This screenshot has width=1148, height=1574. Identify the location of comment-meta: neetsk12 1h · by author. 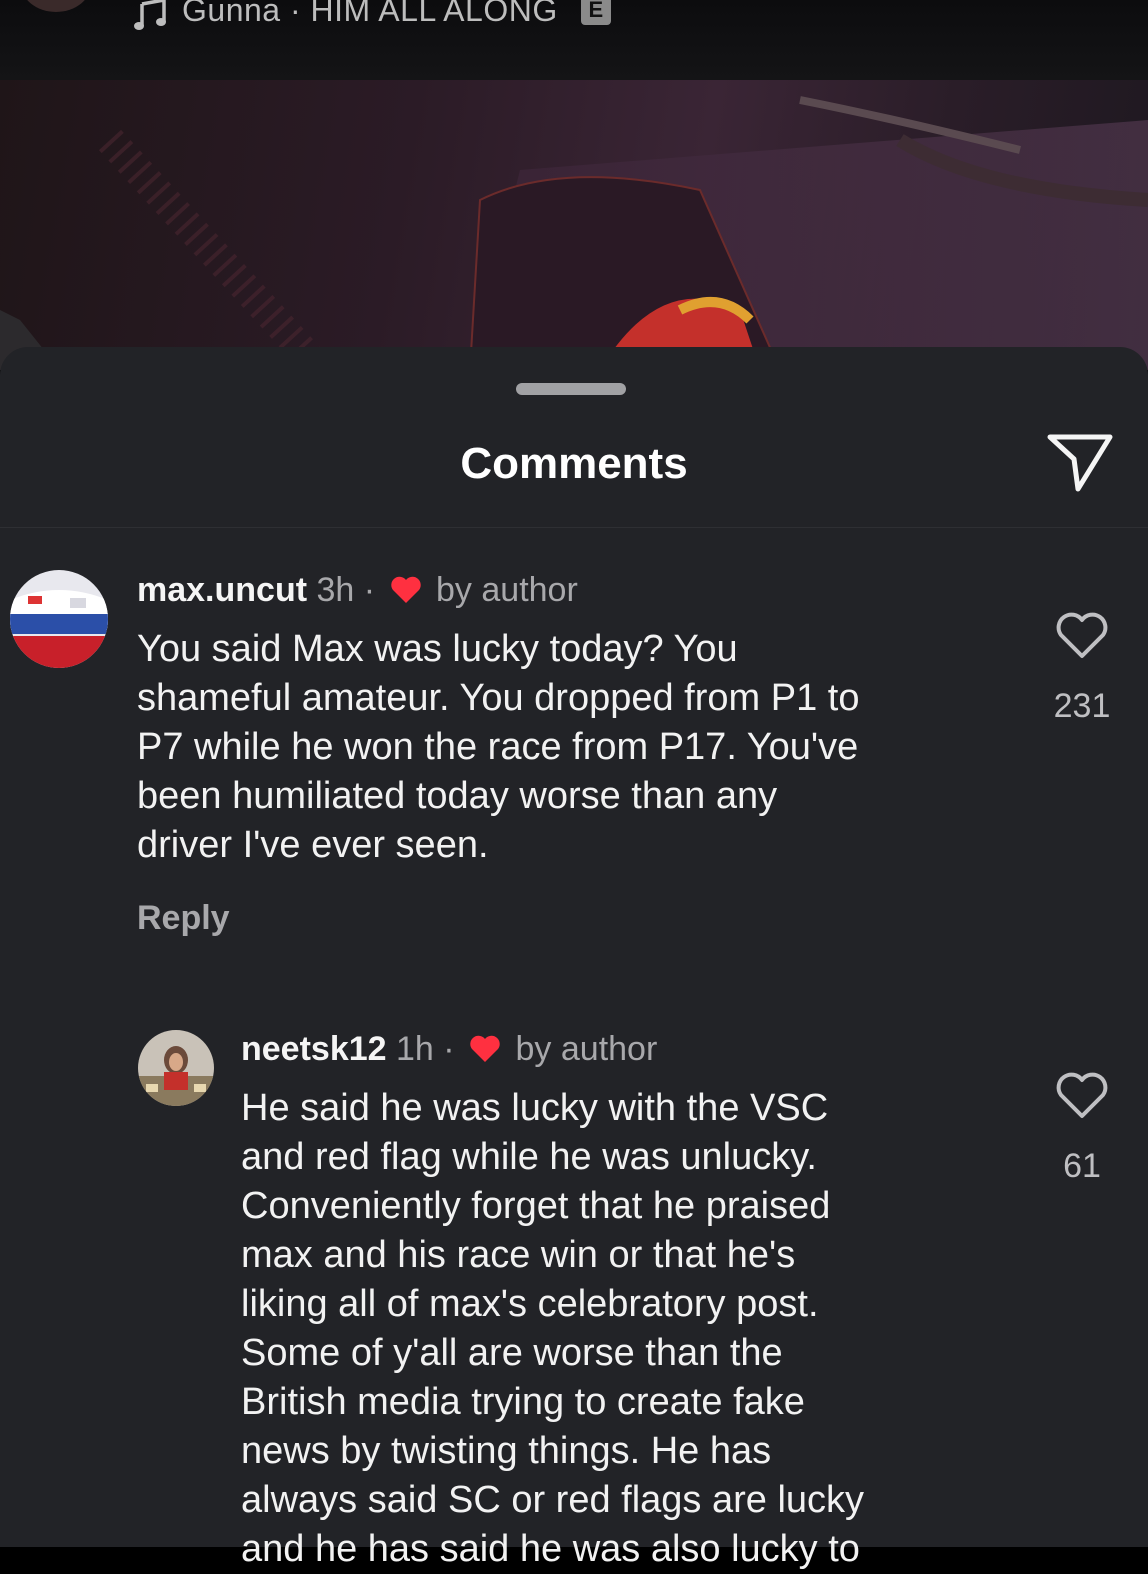
(449, 1049).